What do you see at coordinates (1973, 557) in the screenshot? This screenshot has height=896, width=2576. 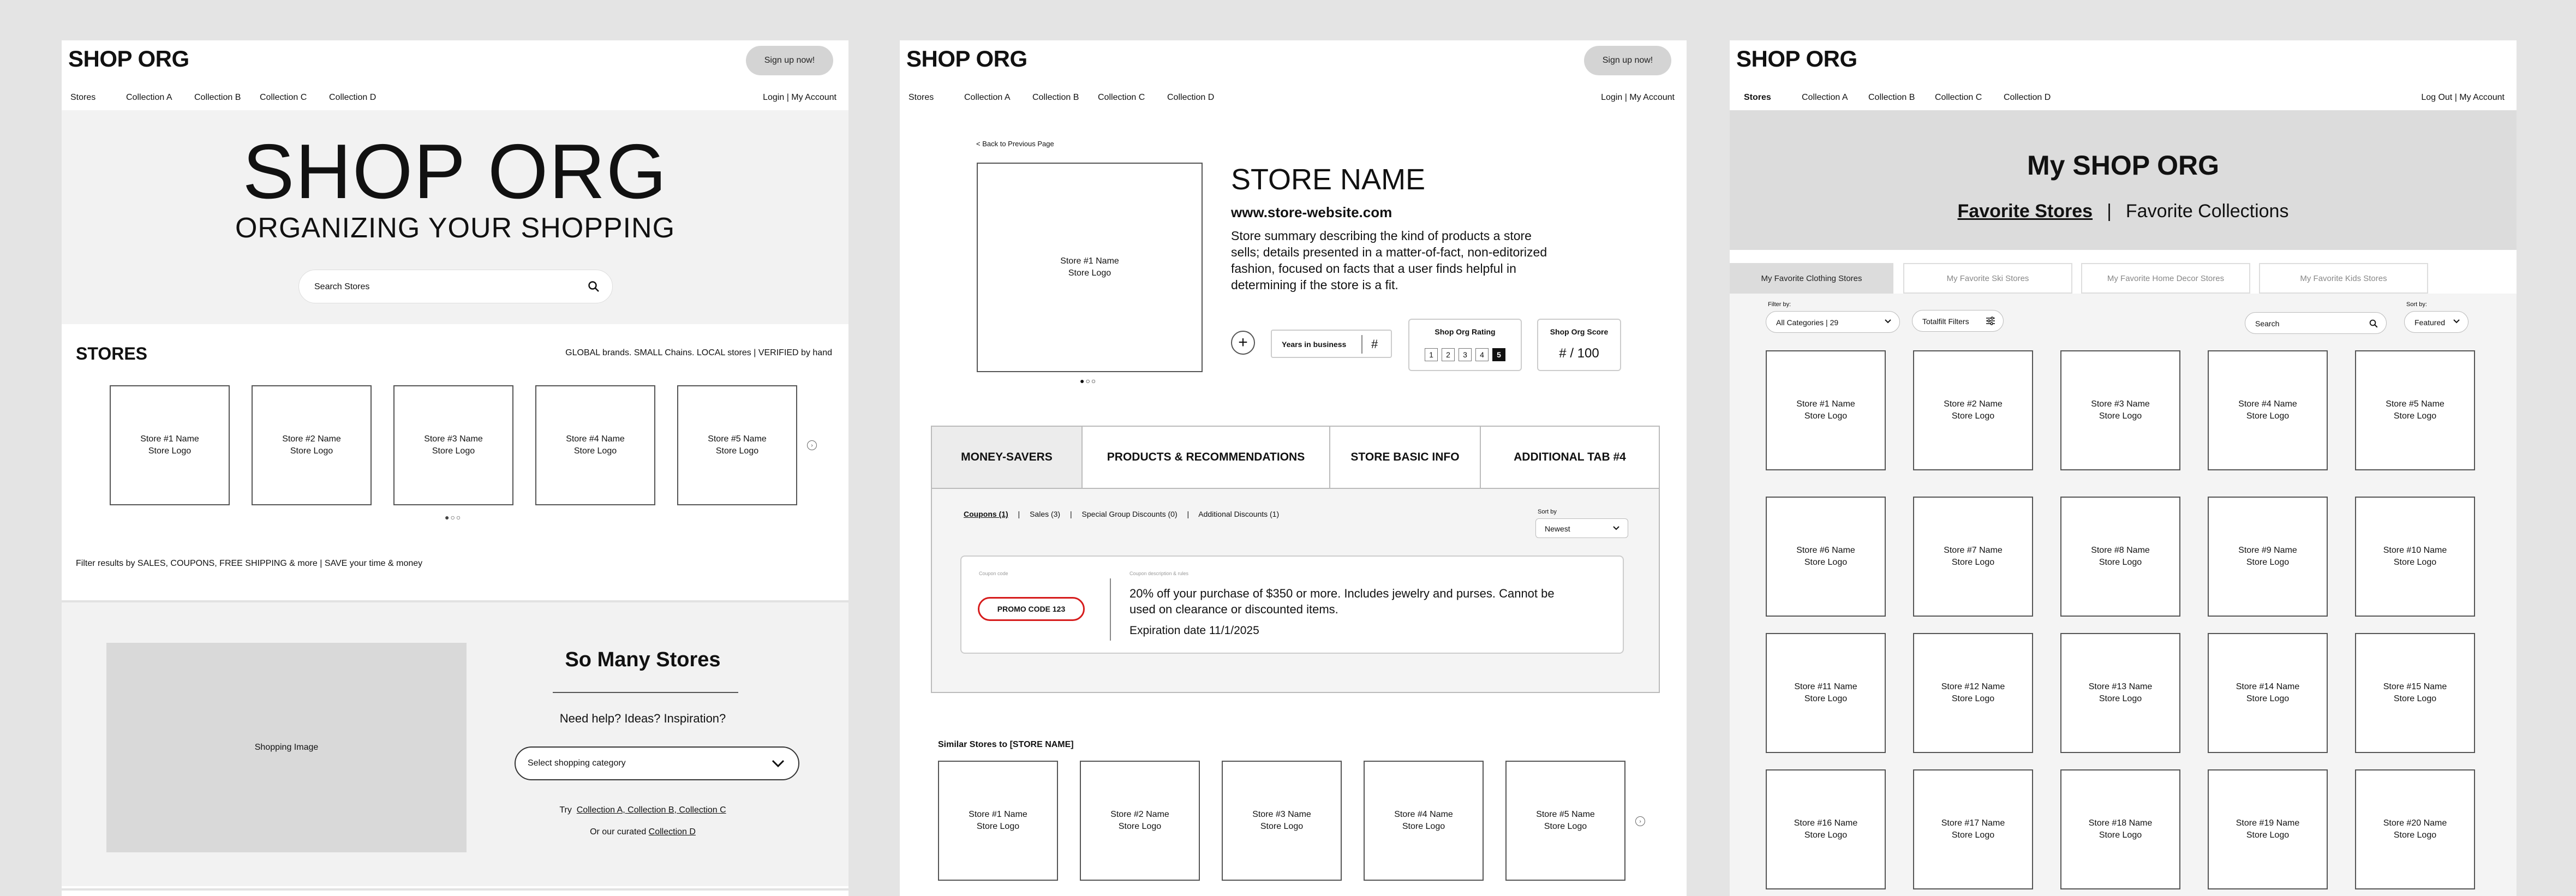 I see `favorite-store-card: Store #7 Name Store Logo` at bounding box center [1973, 557].